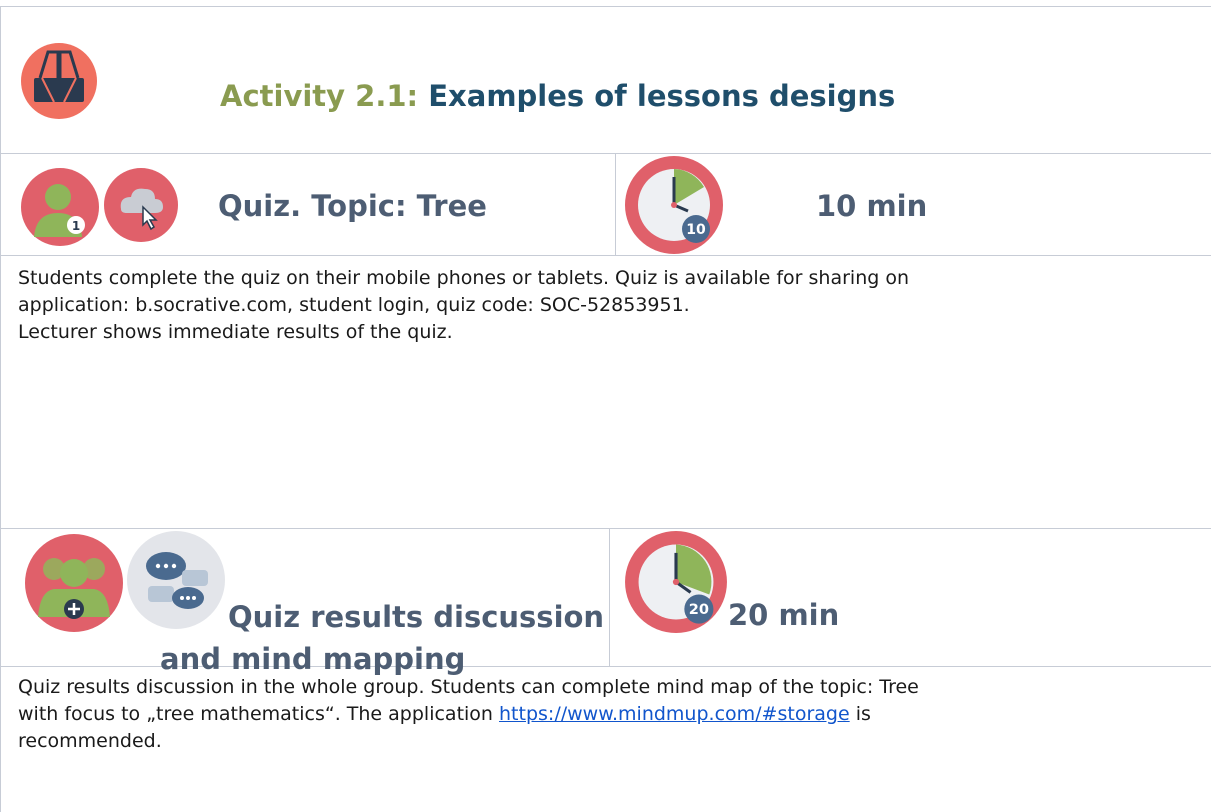 The height and width of the screenshot is (812, 1211). Describe the element at coordinates (352, 206) in the screenshot. I see `section1-title: Quiz. Topic: Tree` at that location.